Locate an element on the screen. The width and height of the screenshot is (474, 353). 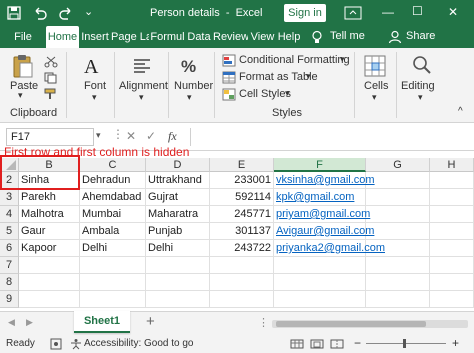
cell-h6 is located at coordinates (452, 248).